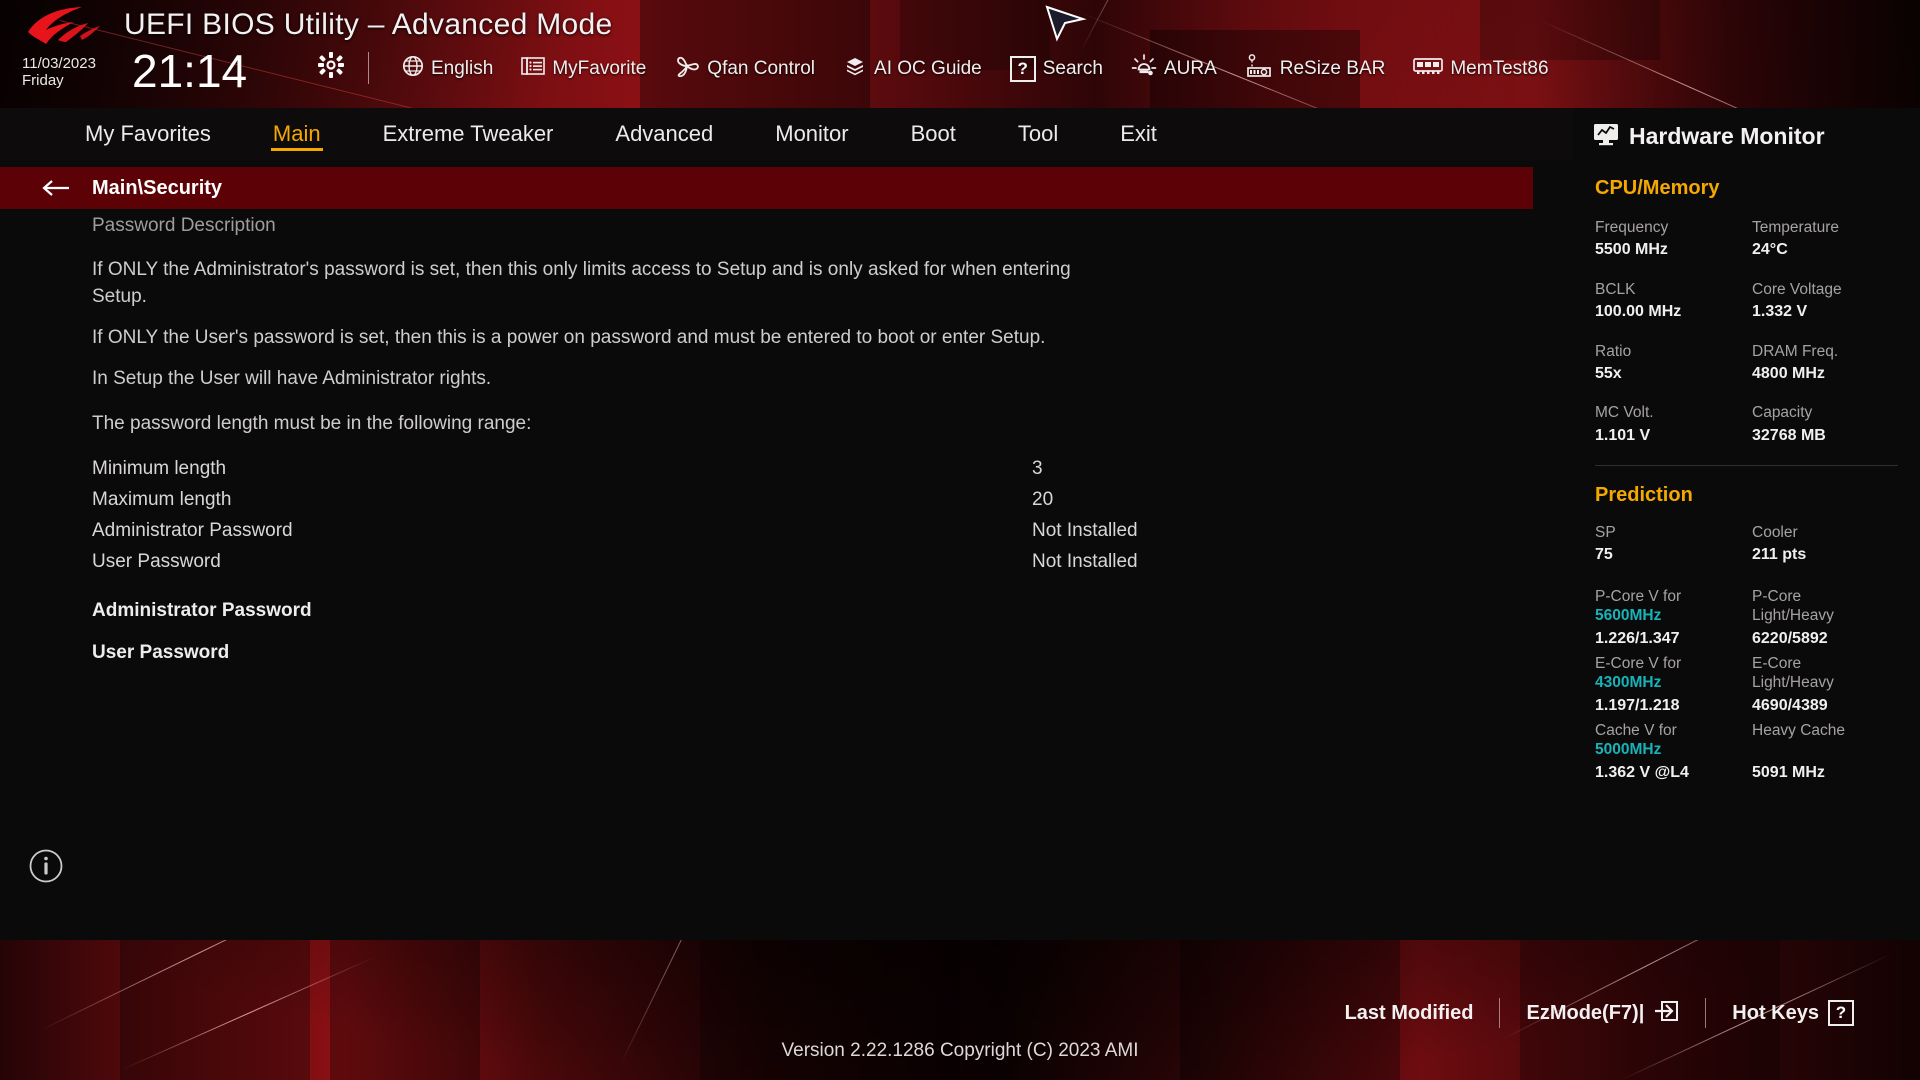  What do you see at coordinates (1608, 373) in the screenshot?
I see `readout-value: 55x` at bounding box center [1608, 373].